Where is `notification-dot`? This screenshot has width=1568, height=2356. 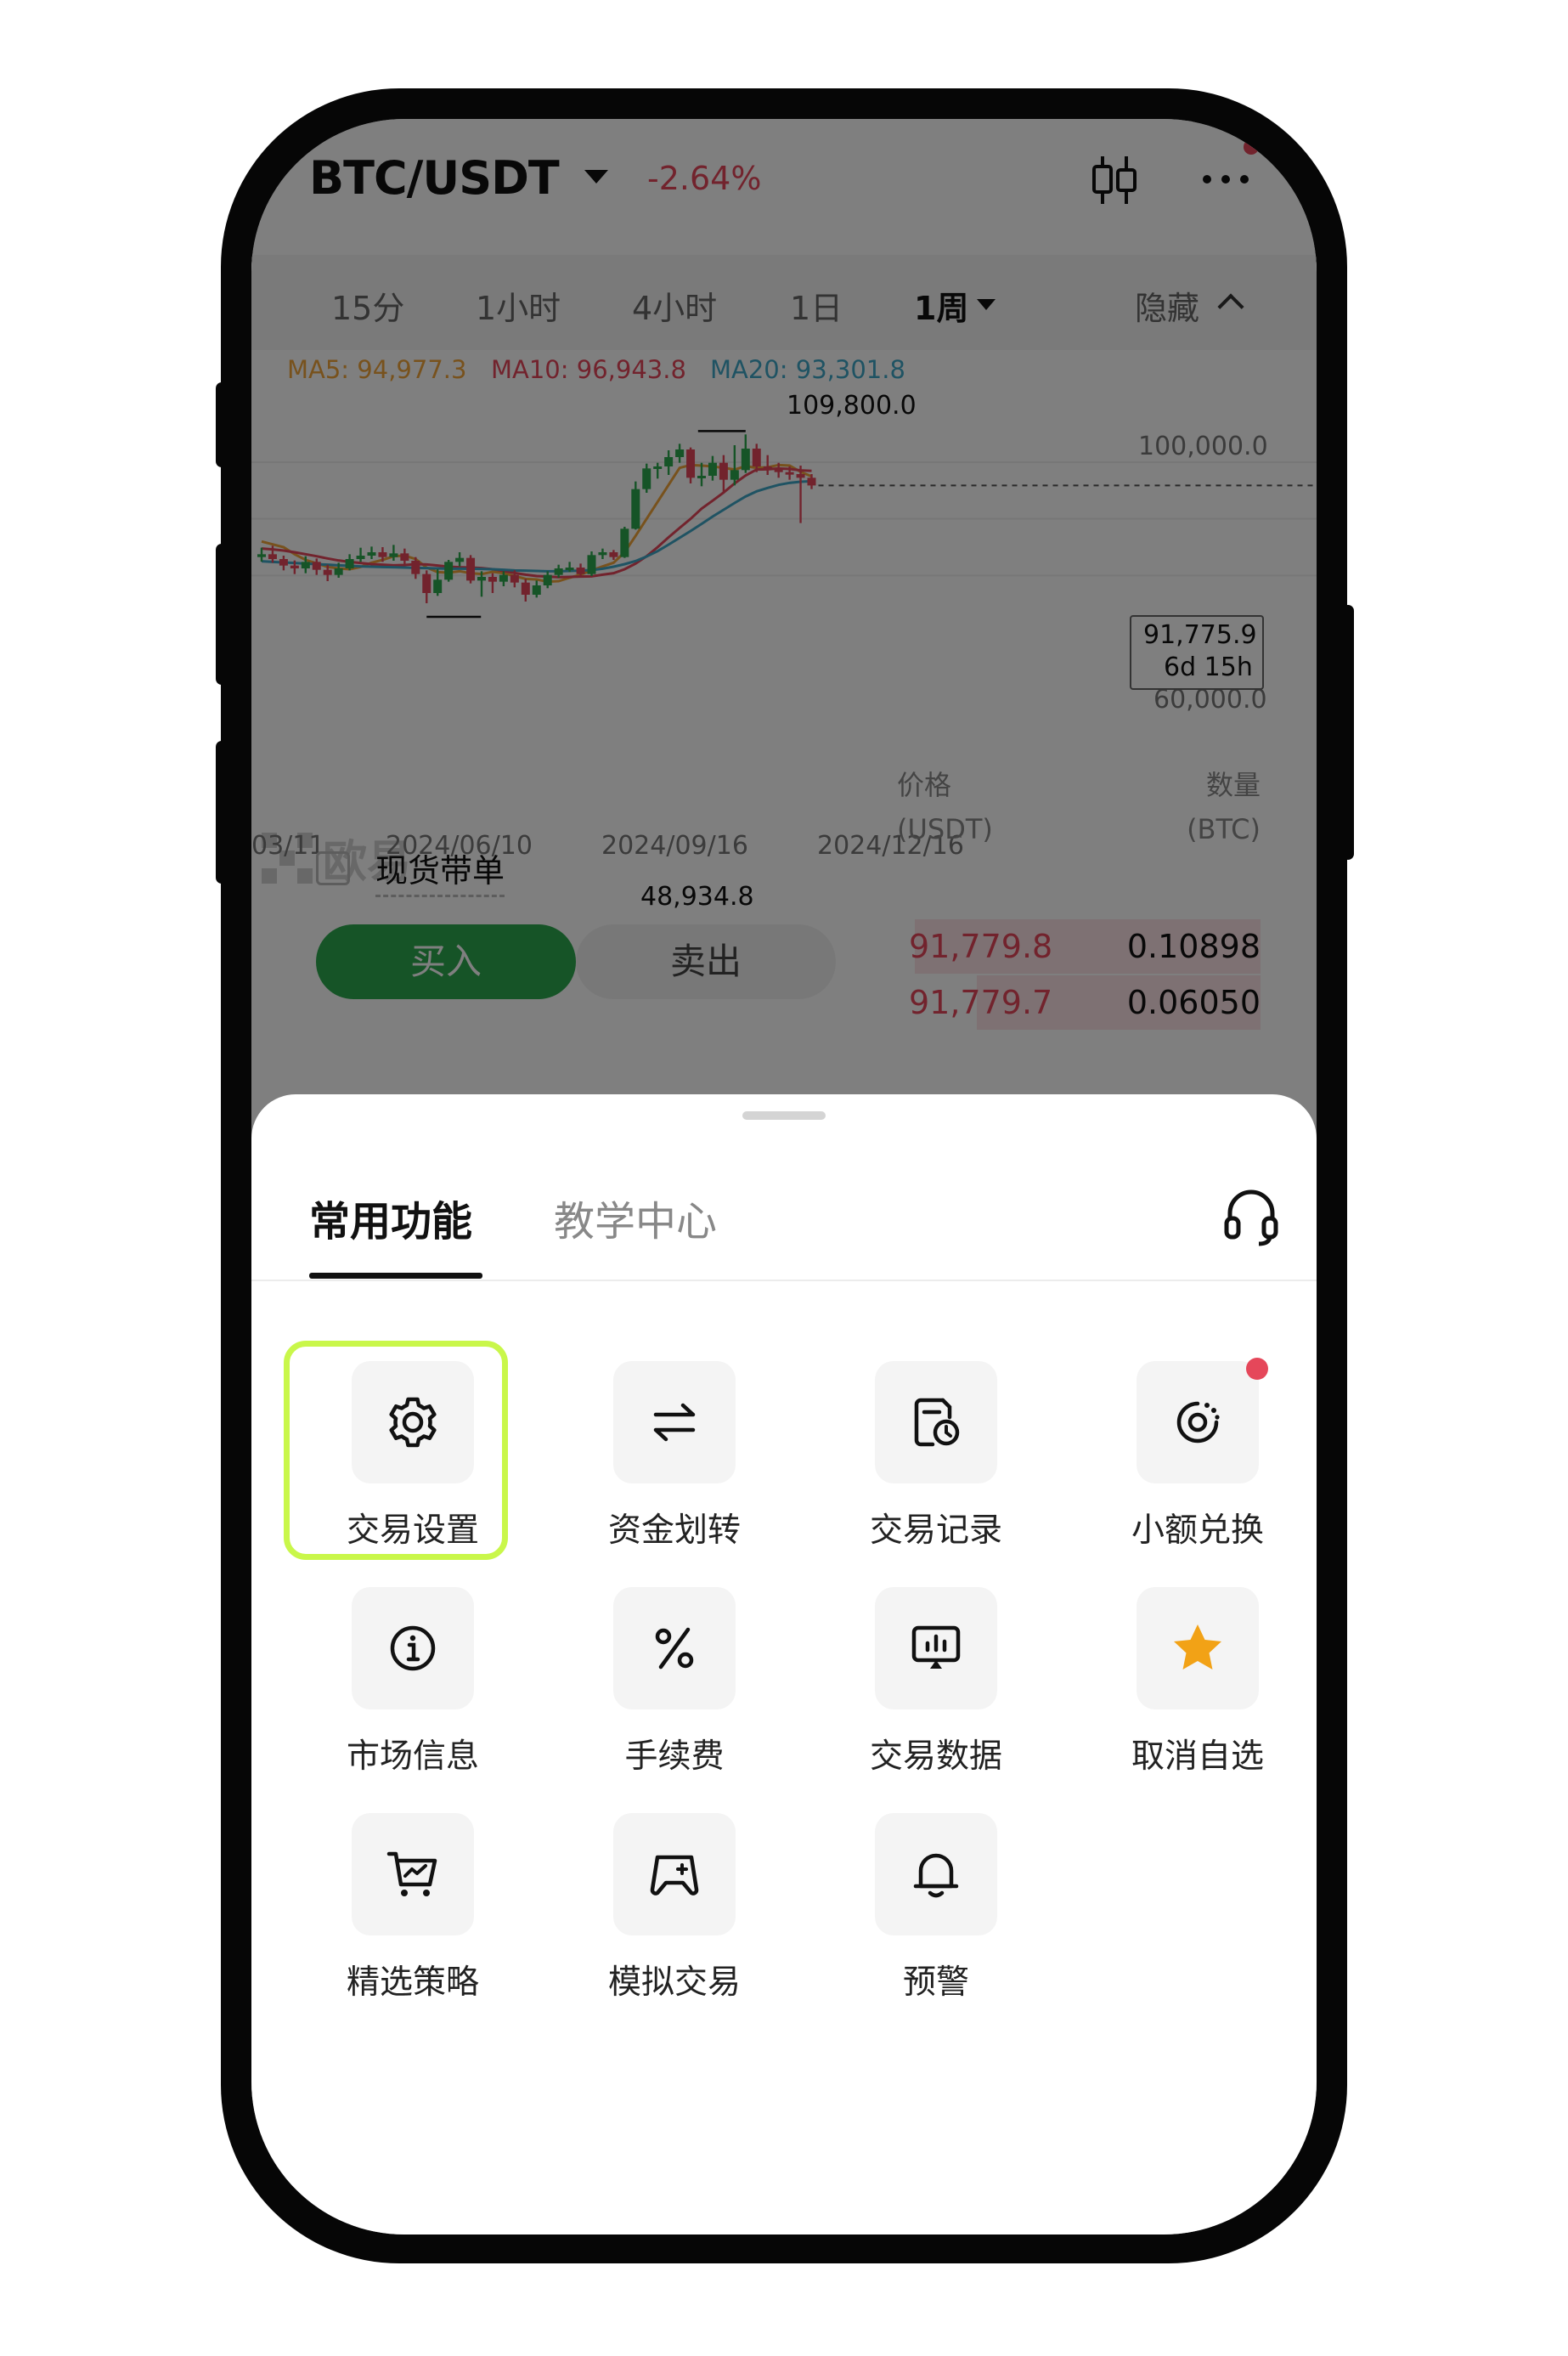 notification-dot is located at coordinates (1257, 1369).